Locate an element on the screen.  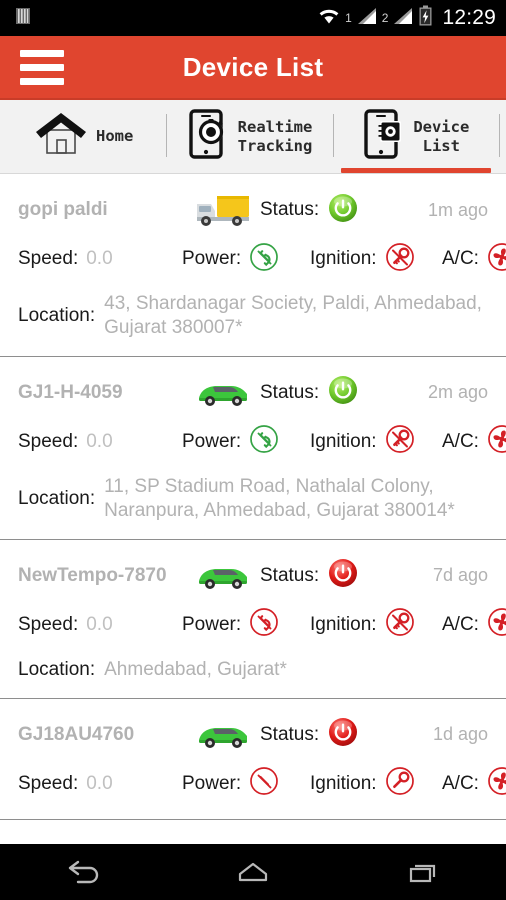
hamburger-menu-icon is located at coordinates (42, 67).